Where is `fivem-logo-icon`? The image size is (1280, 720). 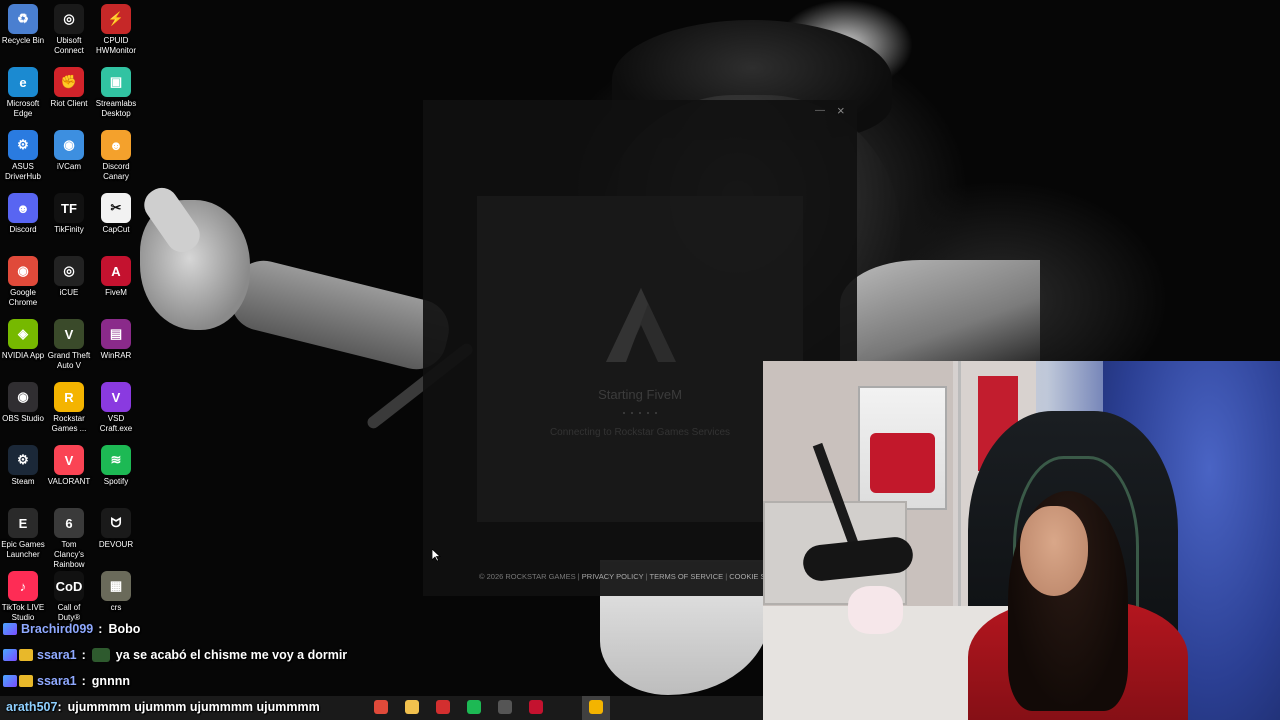
fivem-logo-icon is located at coordinates (641, 325).